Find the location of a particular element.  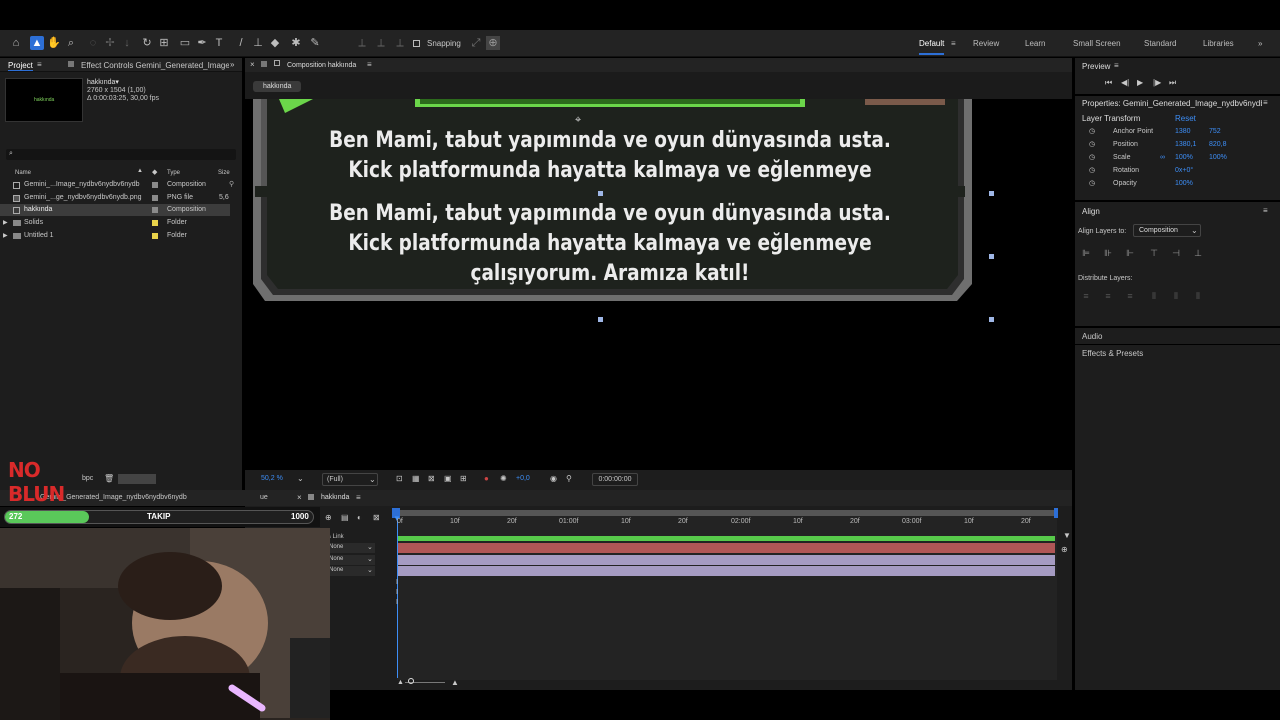

panel-menu-icon: ≡ is located at coordinates (369, 64).